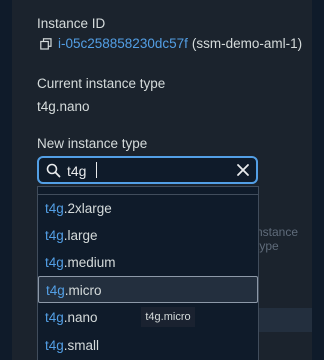 The image size is (324, 360). Describe the element at coordinates (123, 43) in the screenshot. I see `instance-id-value: i-05c258858230dc57f` at that location.